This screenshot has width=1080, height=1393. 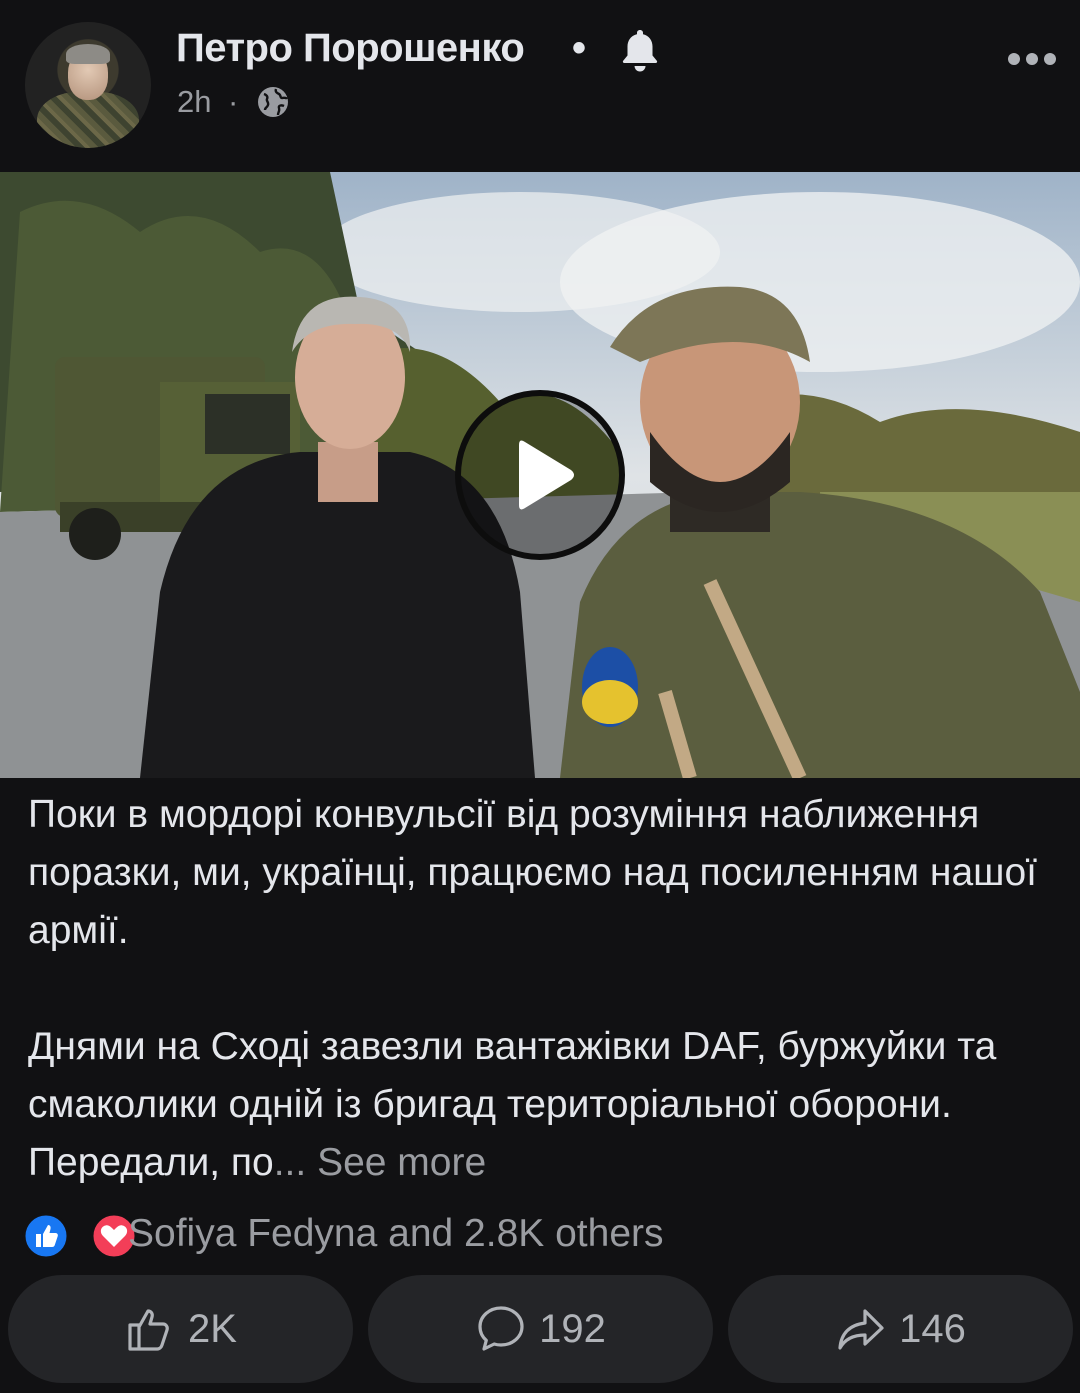 What do you see at coordinates (401, 1162) in the screenshot?
I see `see-more-link: See more` at bounding box center [401, 1162].